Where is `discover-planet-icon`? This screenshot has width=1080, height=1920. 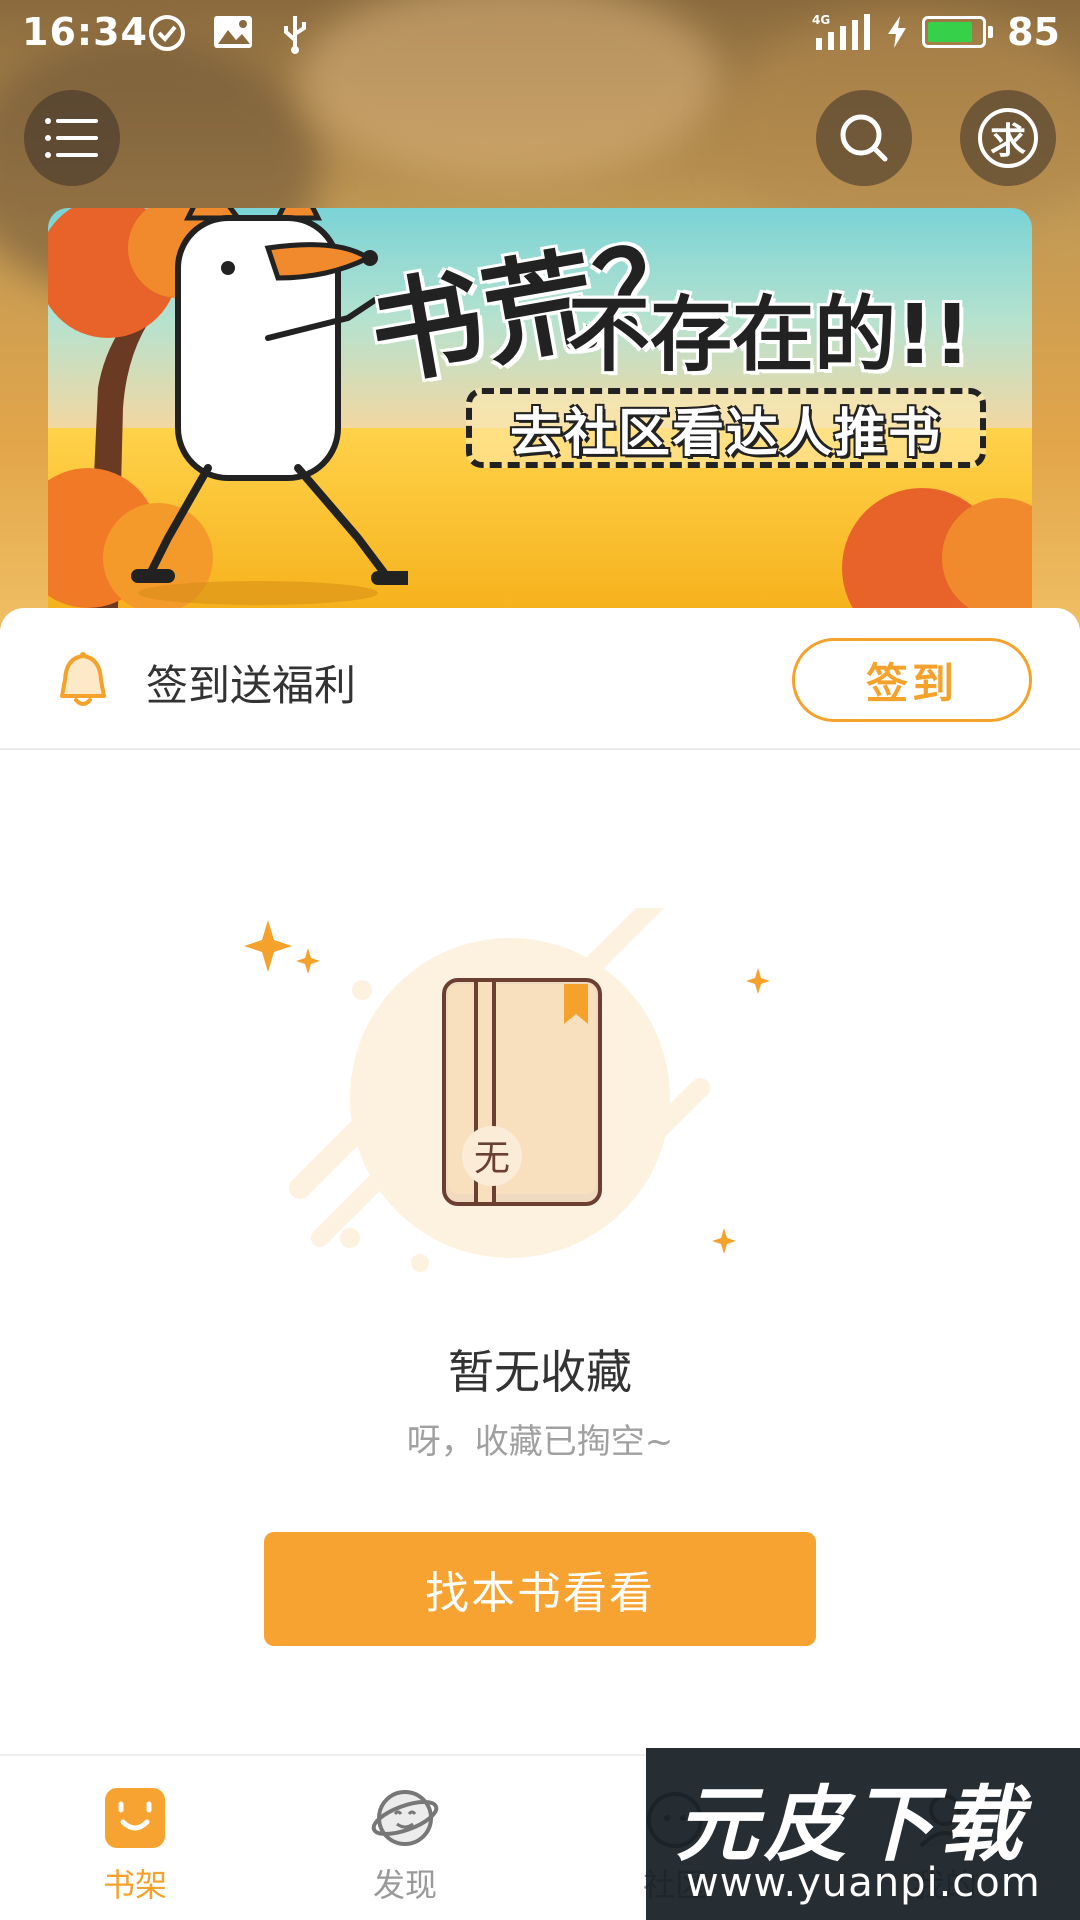
discover-planet-icon is located at coordinates (405, 1818).